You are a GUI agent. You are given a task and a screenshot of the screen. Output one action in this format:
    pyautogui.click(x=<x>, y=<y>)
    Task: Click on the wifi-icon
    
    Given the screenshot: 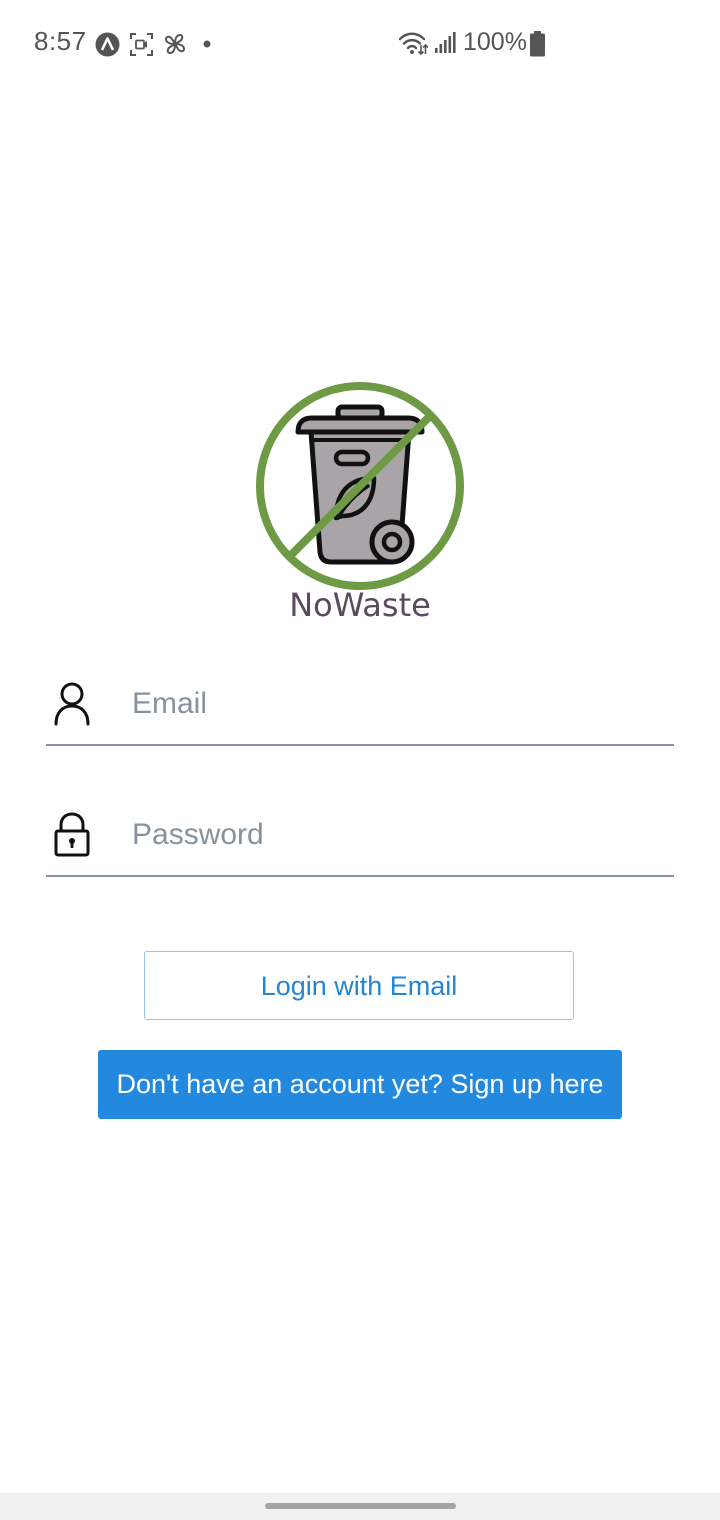 What is the action you would take?
    pyautogui.click(x=413, y=44)
    